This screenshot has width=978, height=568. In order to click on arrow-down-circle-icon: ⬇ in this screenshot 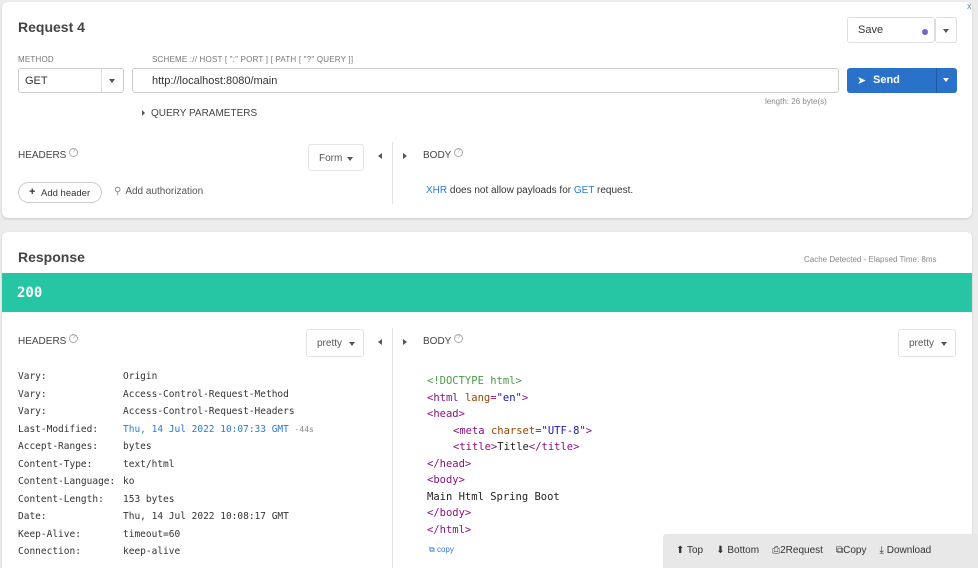, I will do `click(720, 550)`.